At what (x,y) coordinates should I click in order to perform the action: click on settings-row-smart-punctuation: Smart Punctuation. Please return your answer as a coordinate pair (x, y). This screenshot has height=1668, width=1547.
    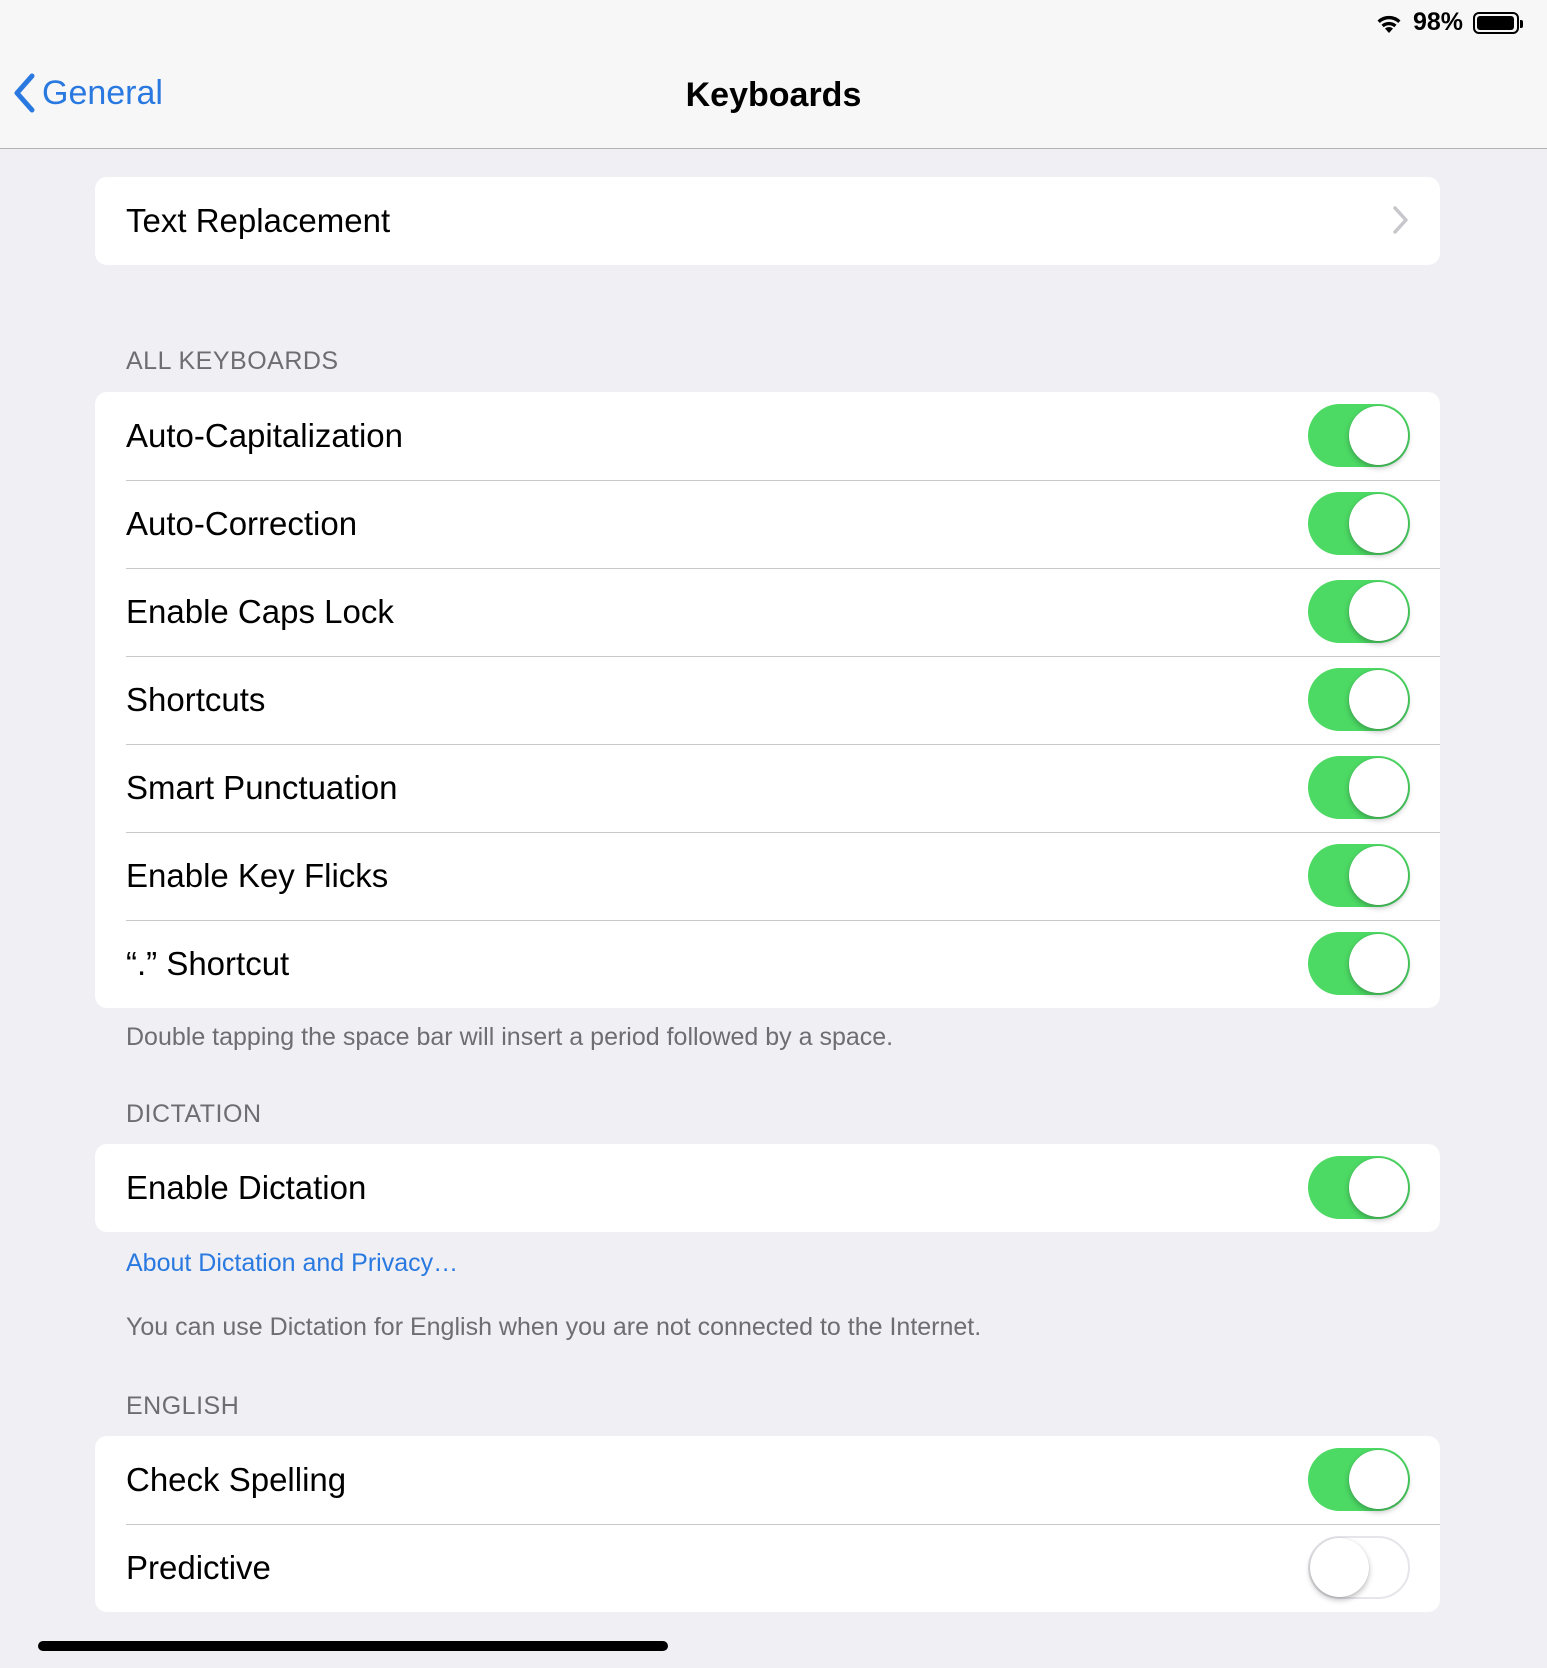
    Looking at the image, I should click on (767, 788).